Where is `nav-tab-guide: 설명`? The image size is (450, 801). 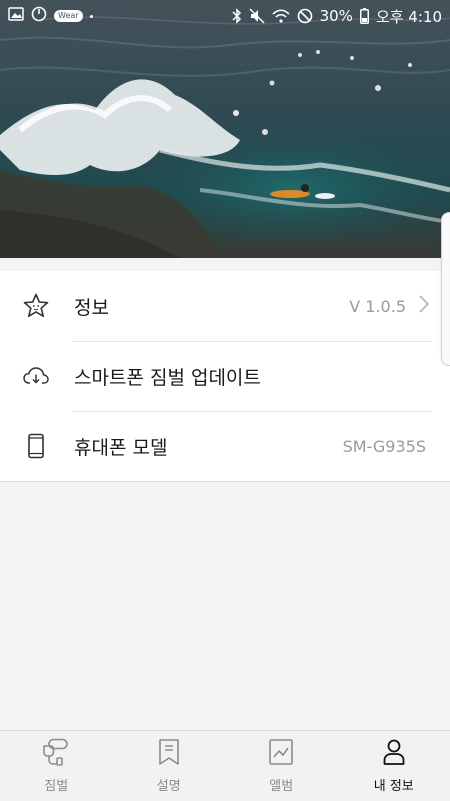 nav-tab-guide: 설명 is located at coordinates (169, 766).